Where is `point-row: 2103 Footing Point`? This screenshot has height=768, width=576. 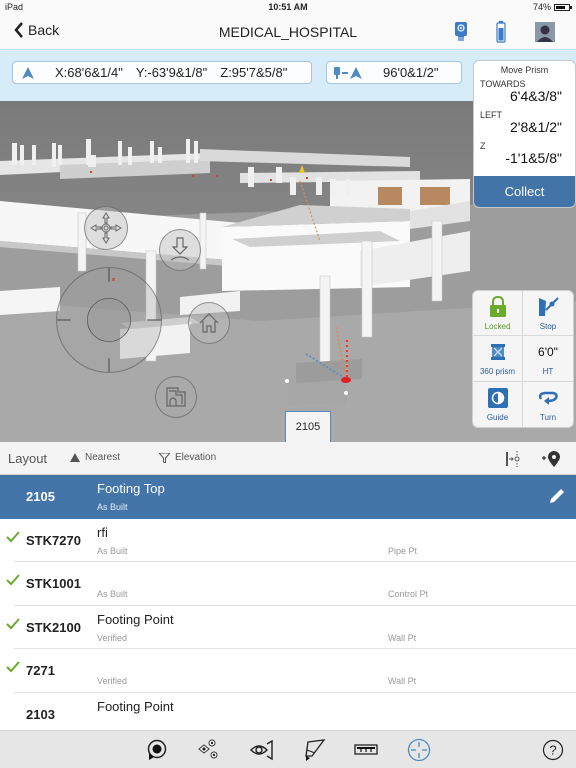
point-row: 2103 Footing Point is located at coordinates (288, 712).